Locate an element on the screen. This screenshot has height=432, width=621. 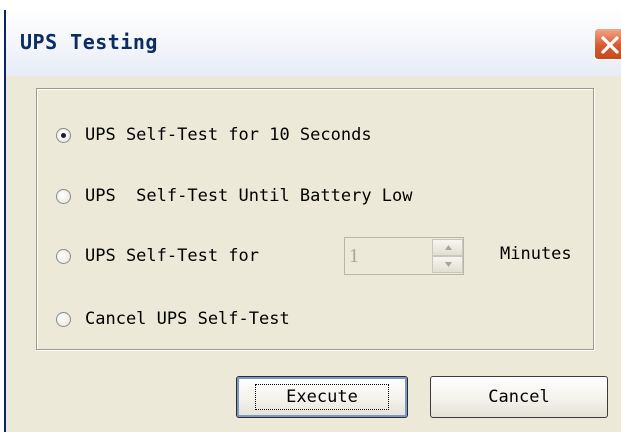
execute-button-label: Execute is located at coordinates (322, 397).